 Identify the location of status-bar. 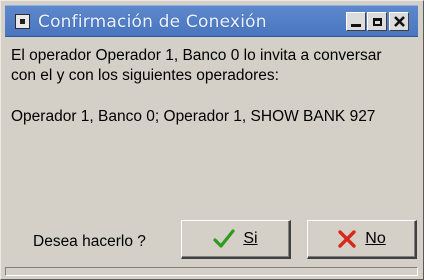
(211, 271).